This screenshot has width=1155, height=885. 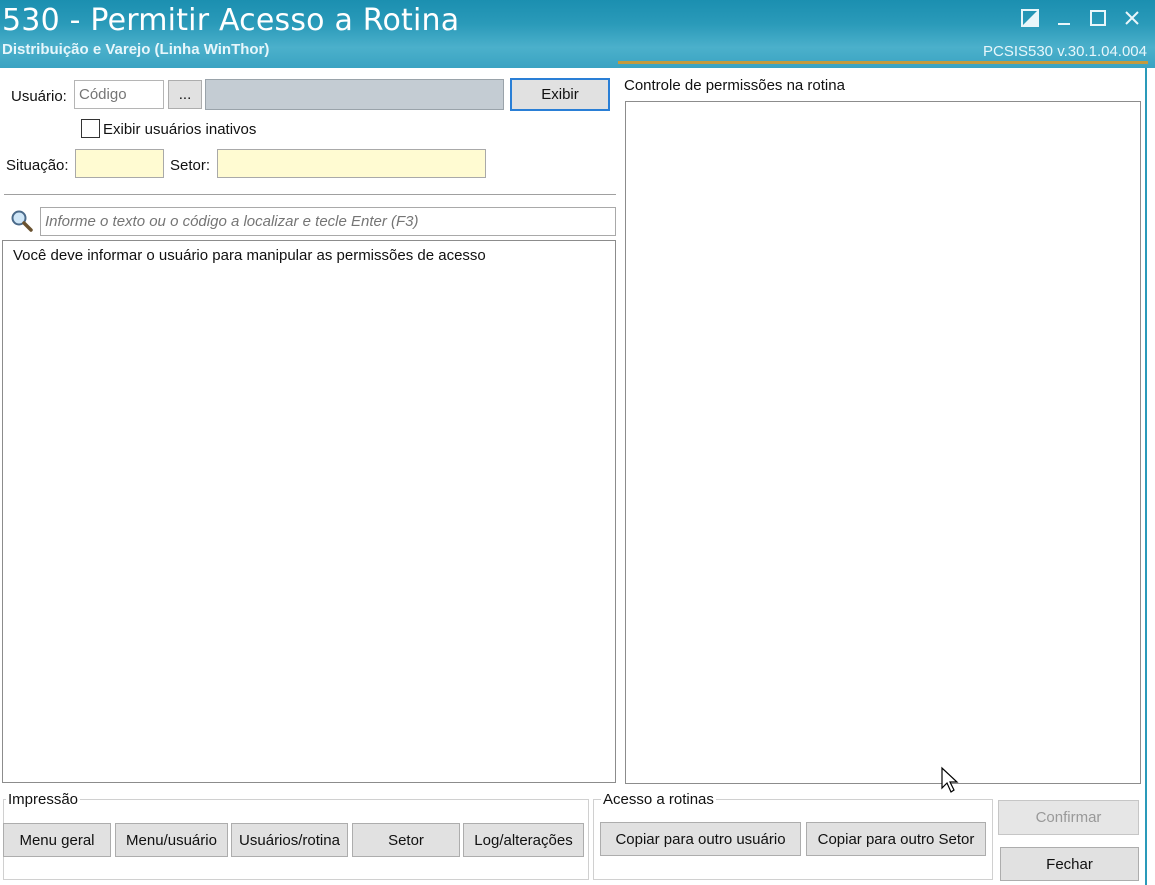 I want to click on copy-to-sector-button: Copiar para outro Setor, so click(x=896, y=839).